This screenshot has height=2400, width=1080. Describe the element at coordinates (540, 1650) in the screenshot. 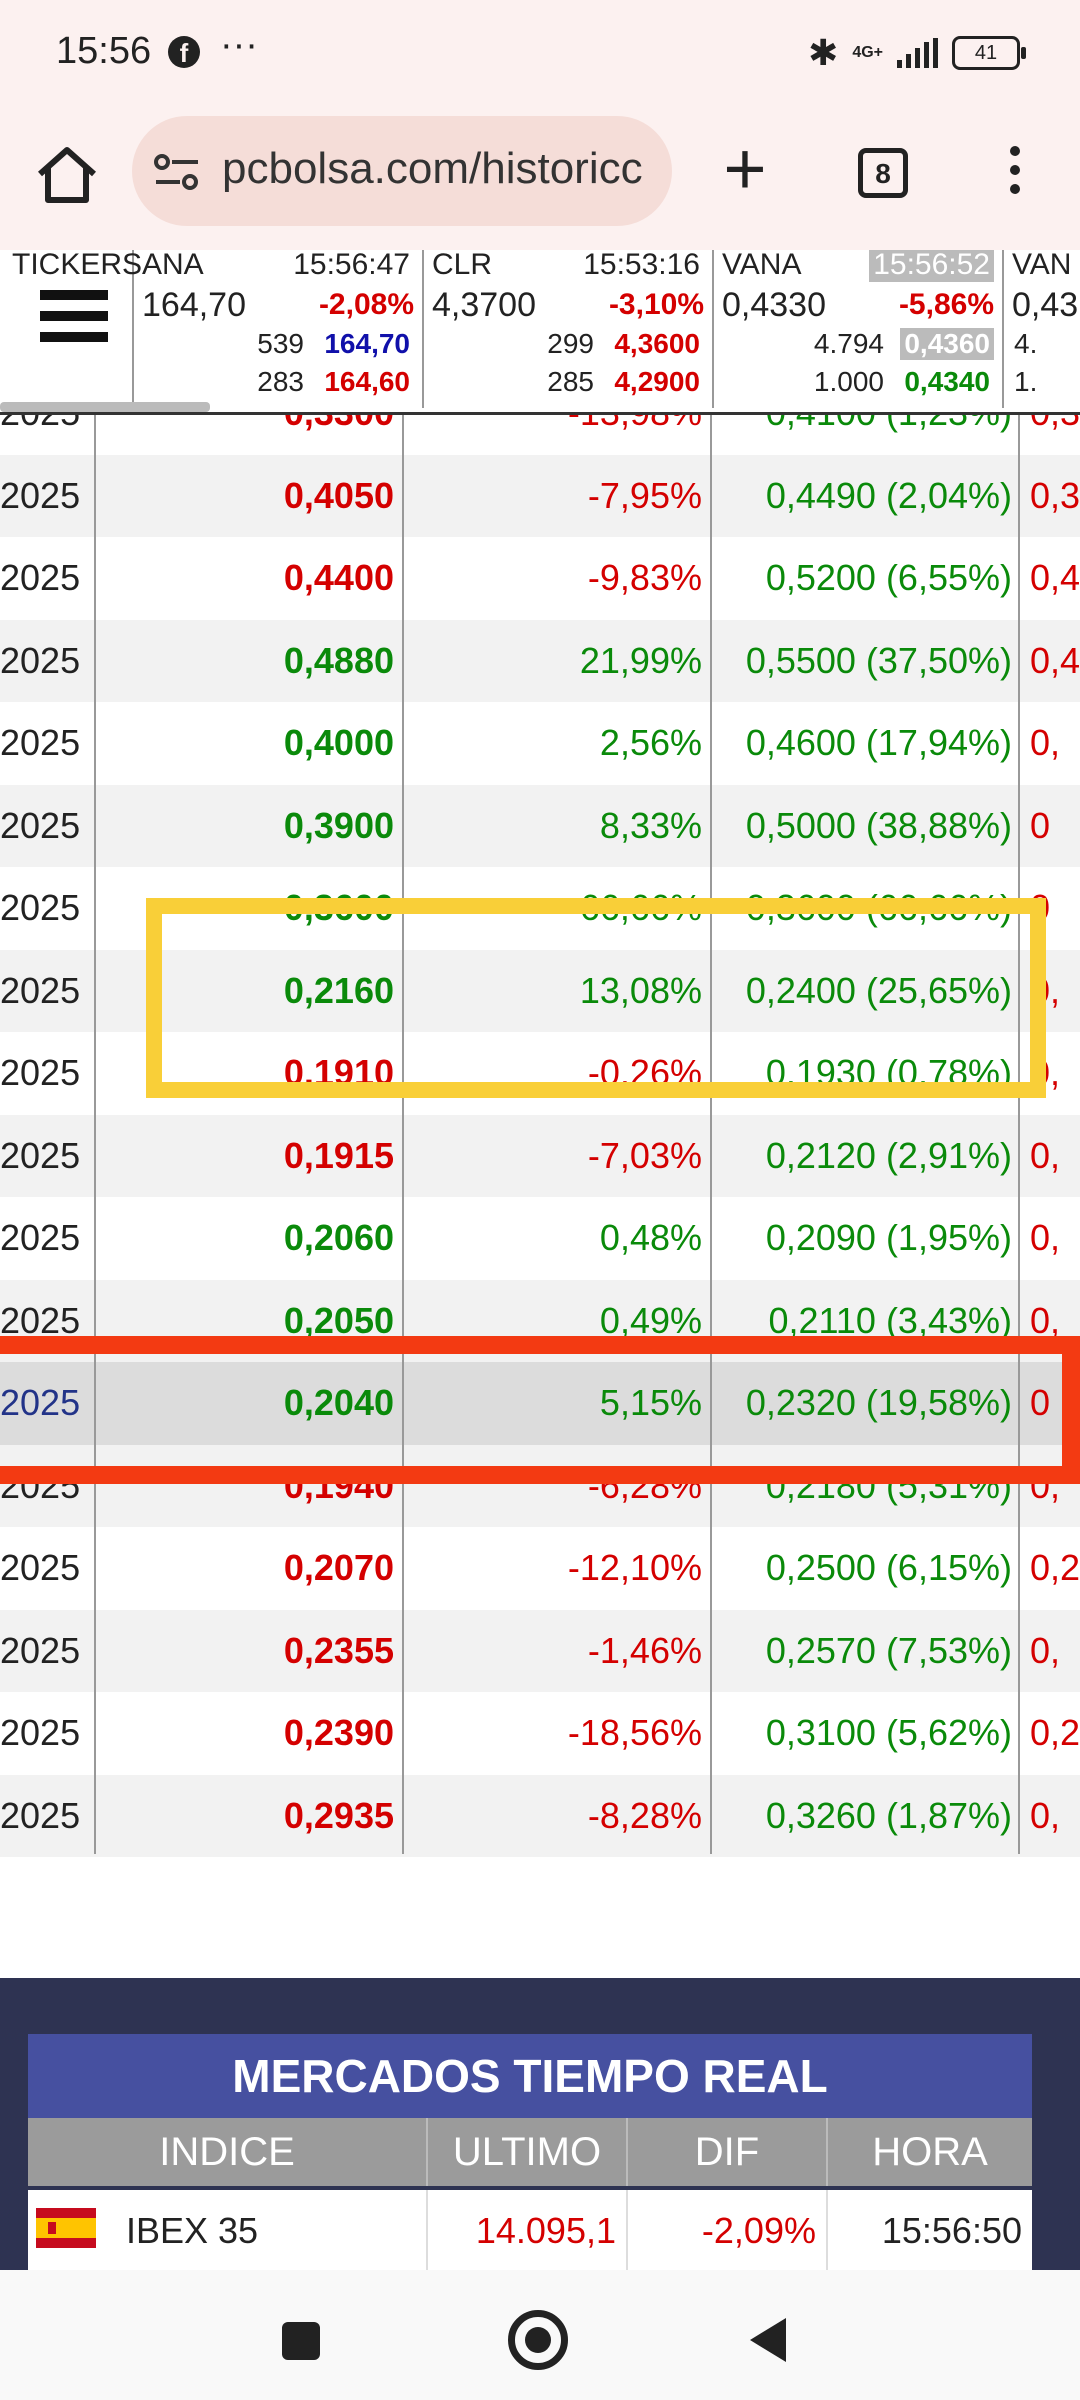

I see `table-row: 2025 0,2355 -1,46% 0,2570 (7,53%) 0,` at that location.